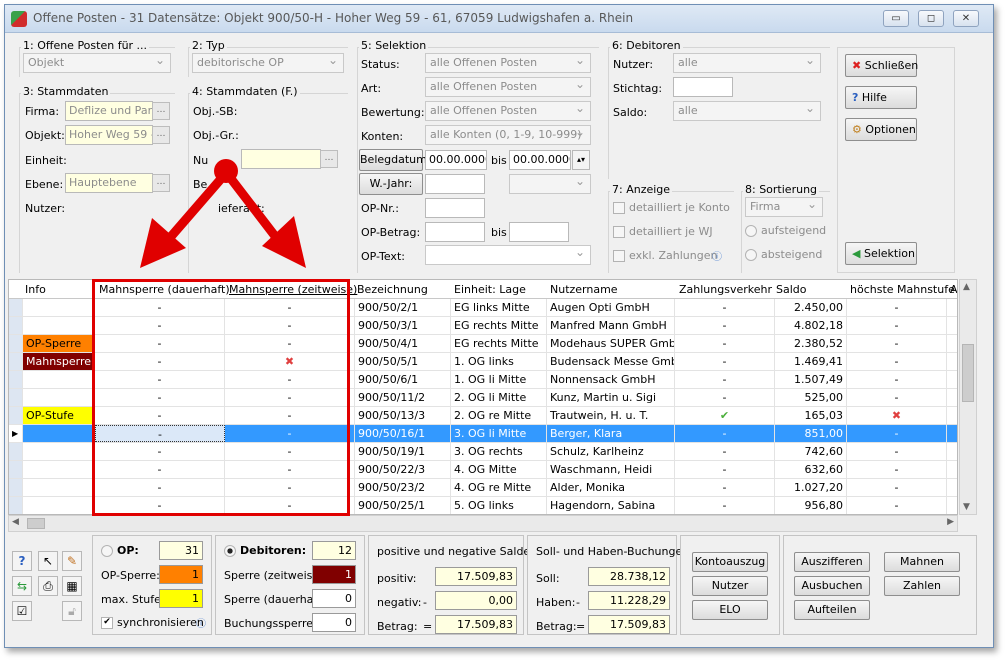 This screenshot has height=660, width=1007. What do you see at coordinates (72, 586) in the screenshot?
I see `grid-icon: ▦` at bounding box center [72, 586].